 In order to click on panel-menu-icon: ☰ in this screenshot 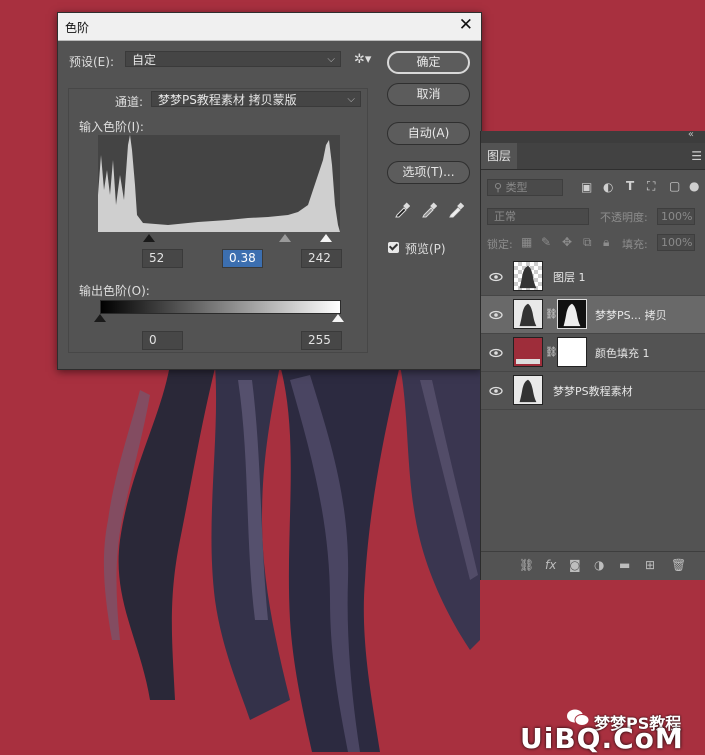, I will do `click(696, 156)`.